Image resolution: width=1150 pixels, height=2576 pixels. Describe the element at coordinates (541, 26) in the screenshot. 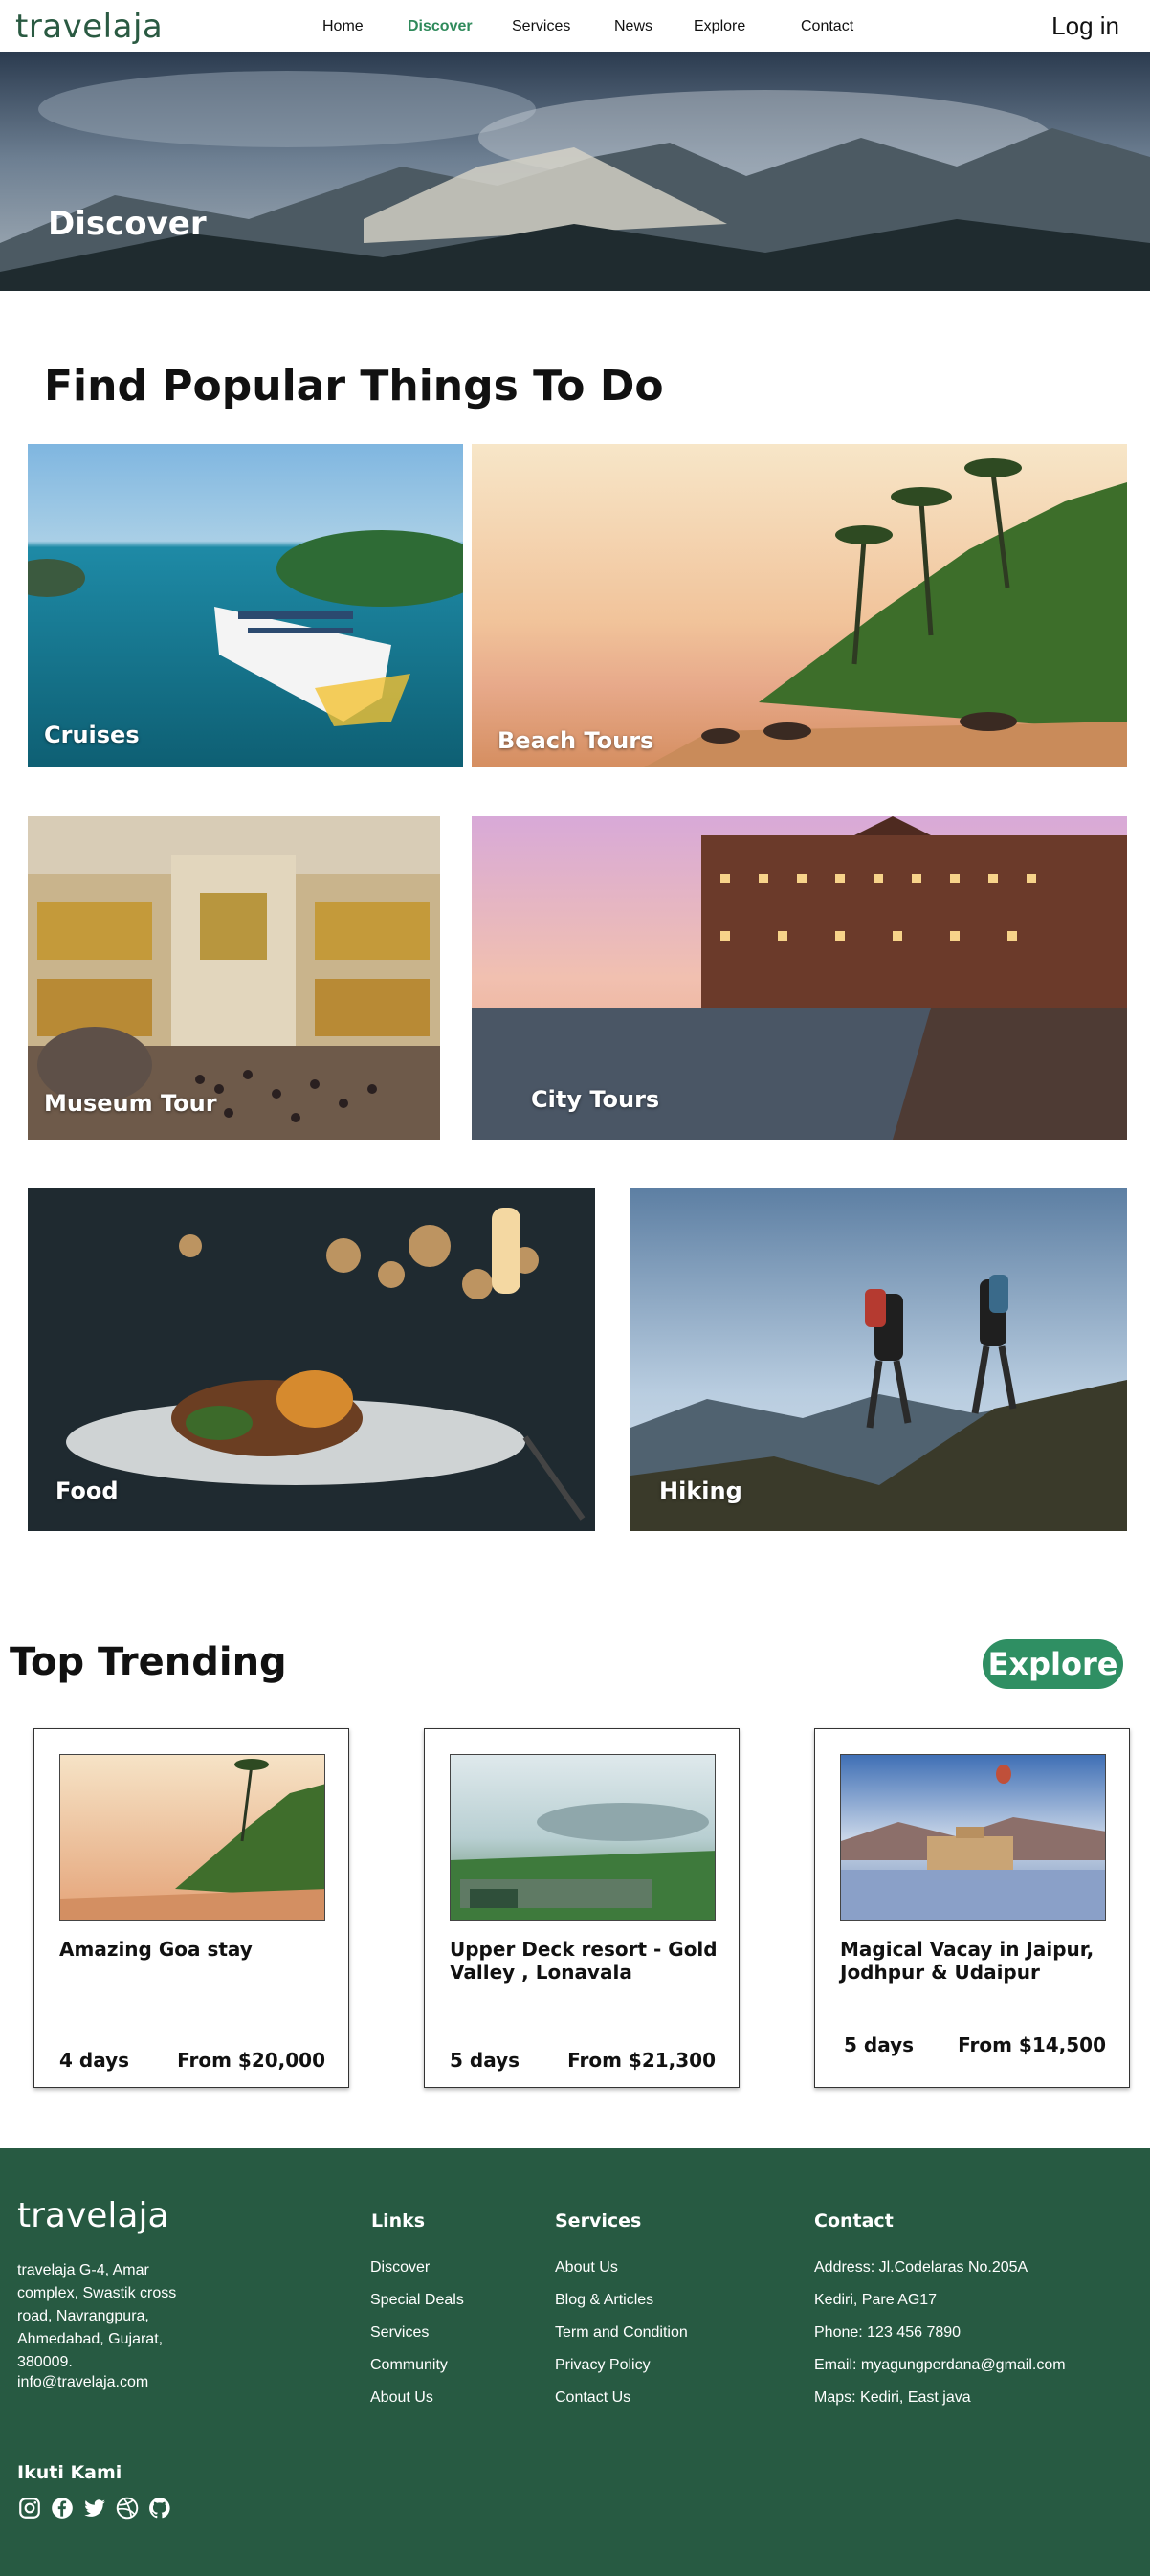

I see `nav-link-services: Services` at that location.